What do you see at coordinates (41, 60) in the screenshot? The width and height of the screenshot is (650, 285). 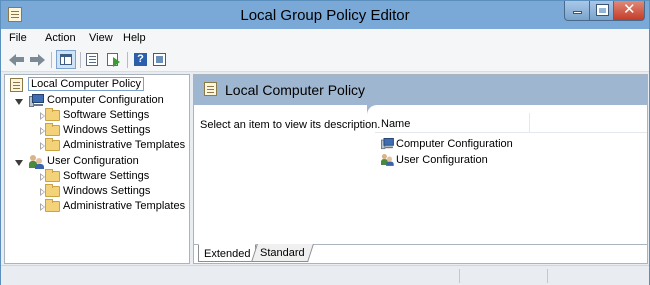 I see `forward-arrow-icon` at bounding box center [41, 60].